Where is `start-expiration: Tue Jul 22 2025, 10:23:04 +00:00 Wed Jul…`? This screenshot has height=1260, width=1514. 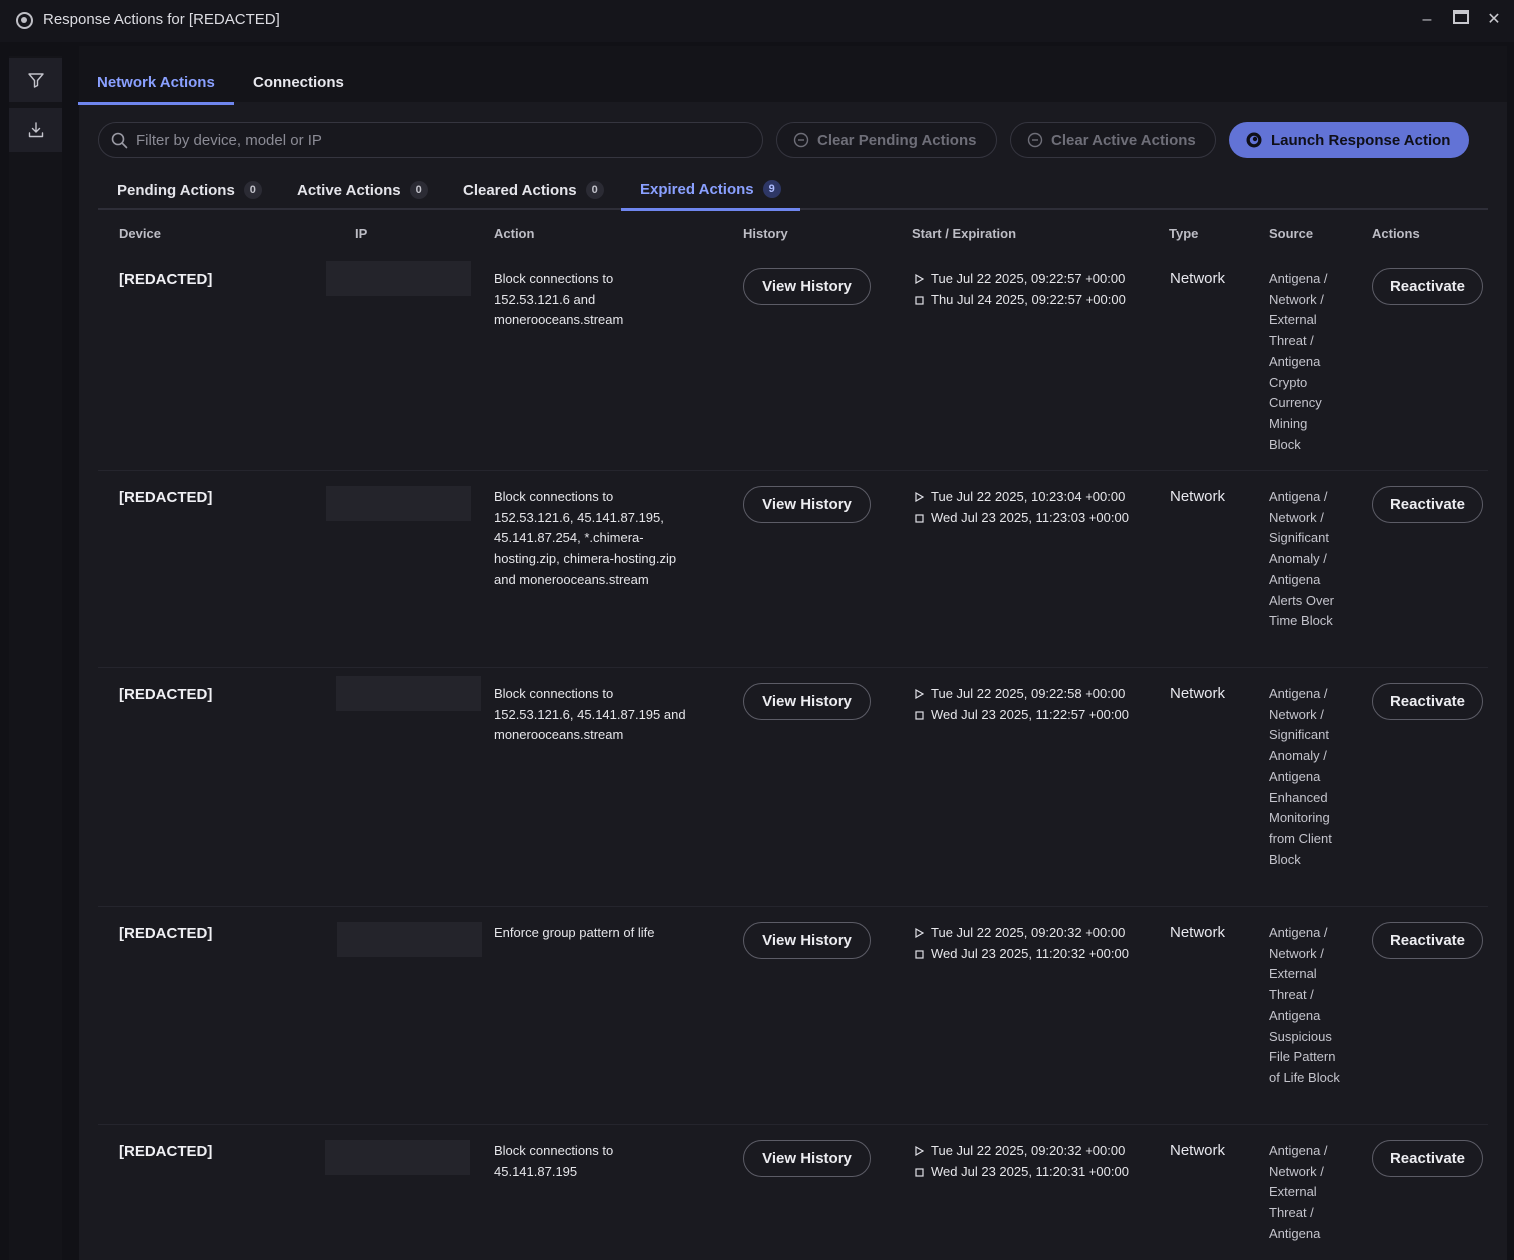
start-expiration: Tue Jul 22 2025, 10:23:04 +00:00 Wed Jul… is located at coordinates (1021, 507).